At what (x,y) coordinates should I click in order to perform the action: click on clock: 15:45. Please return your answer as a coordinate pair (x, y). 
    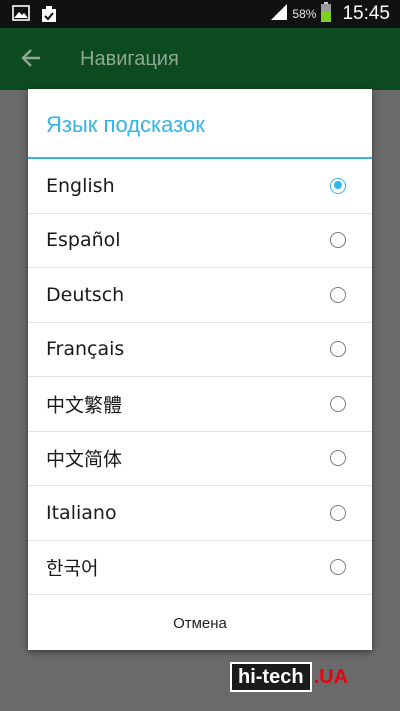
    Looking at the image, I should click on (366, 13).